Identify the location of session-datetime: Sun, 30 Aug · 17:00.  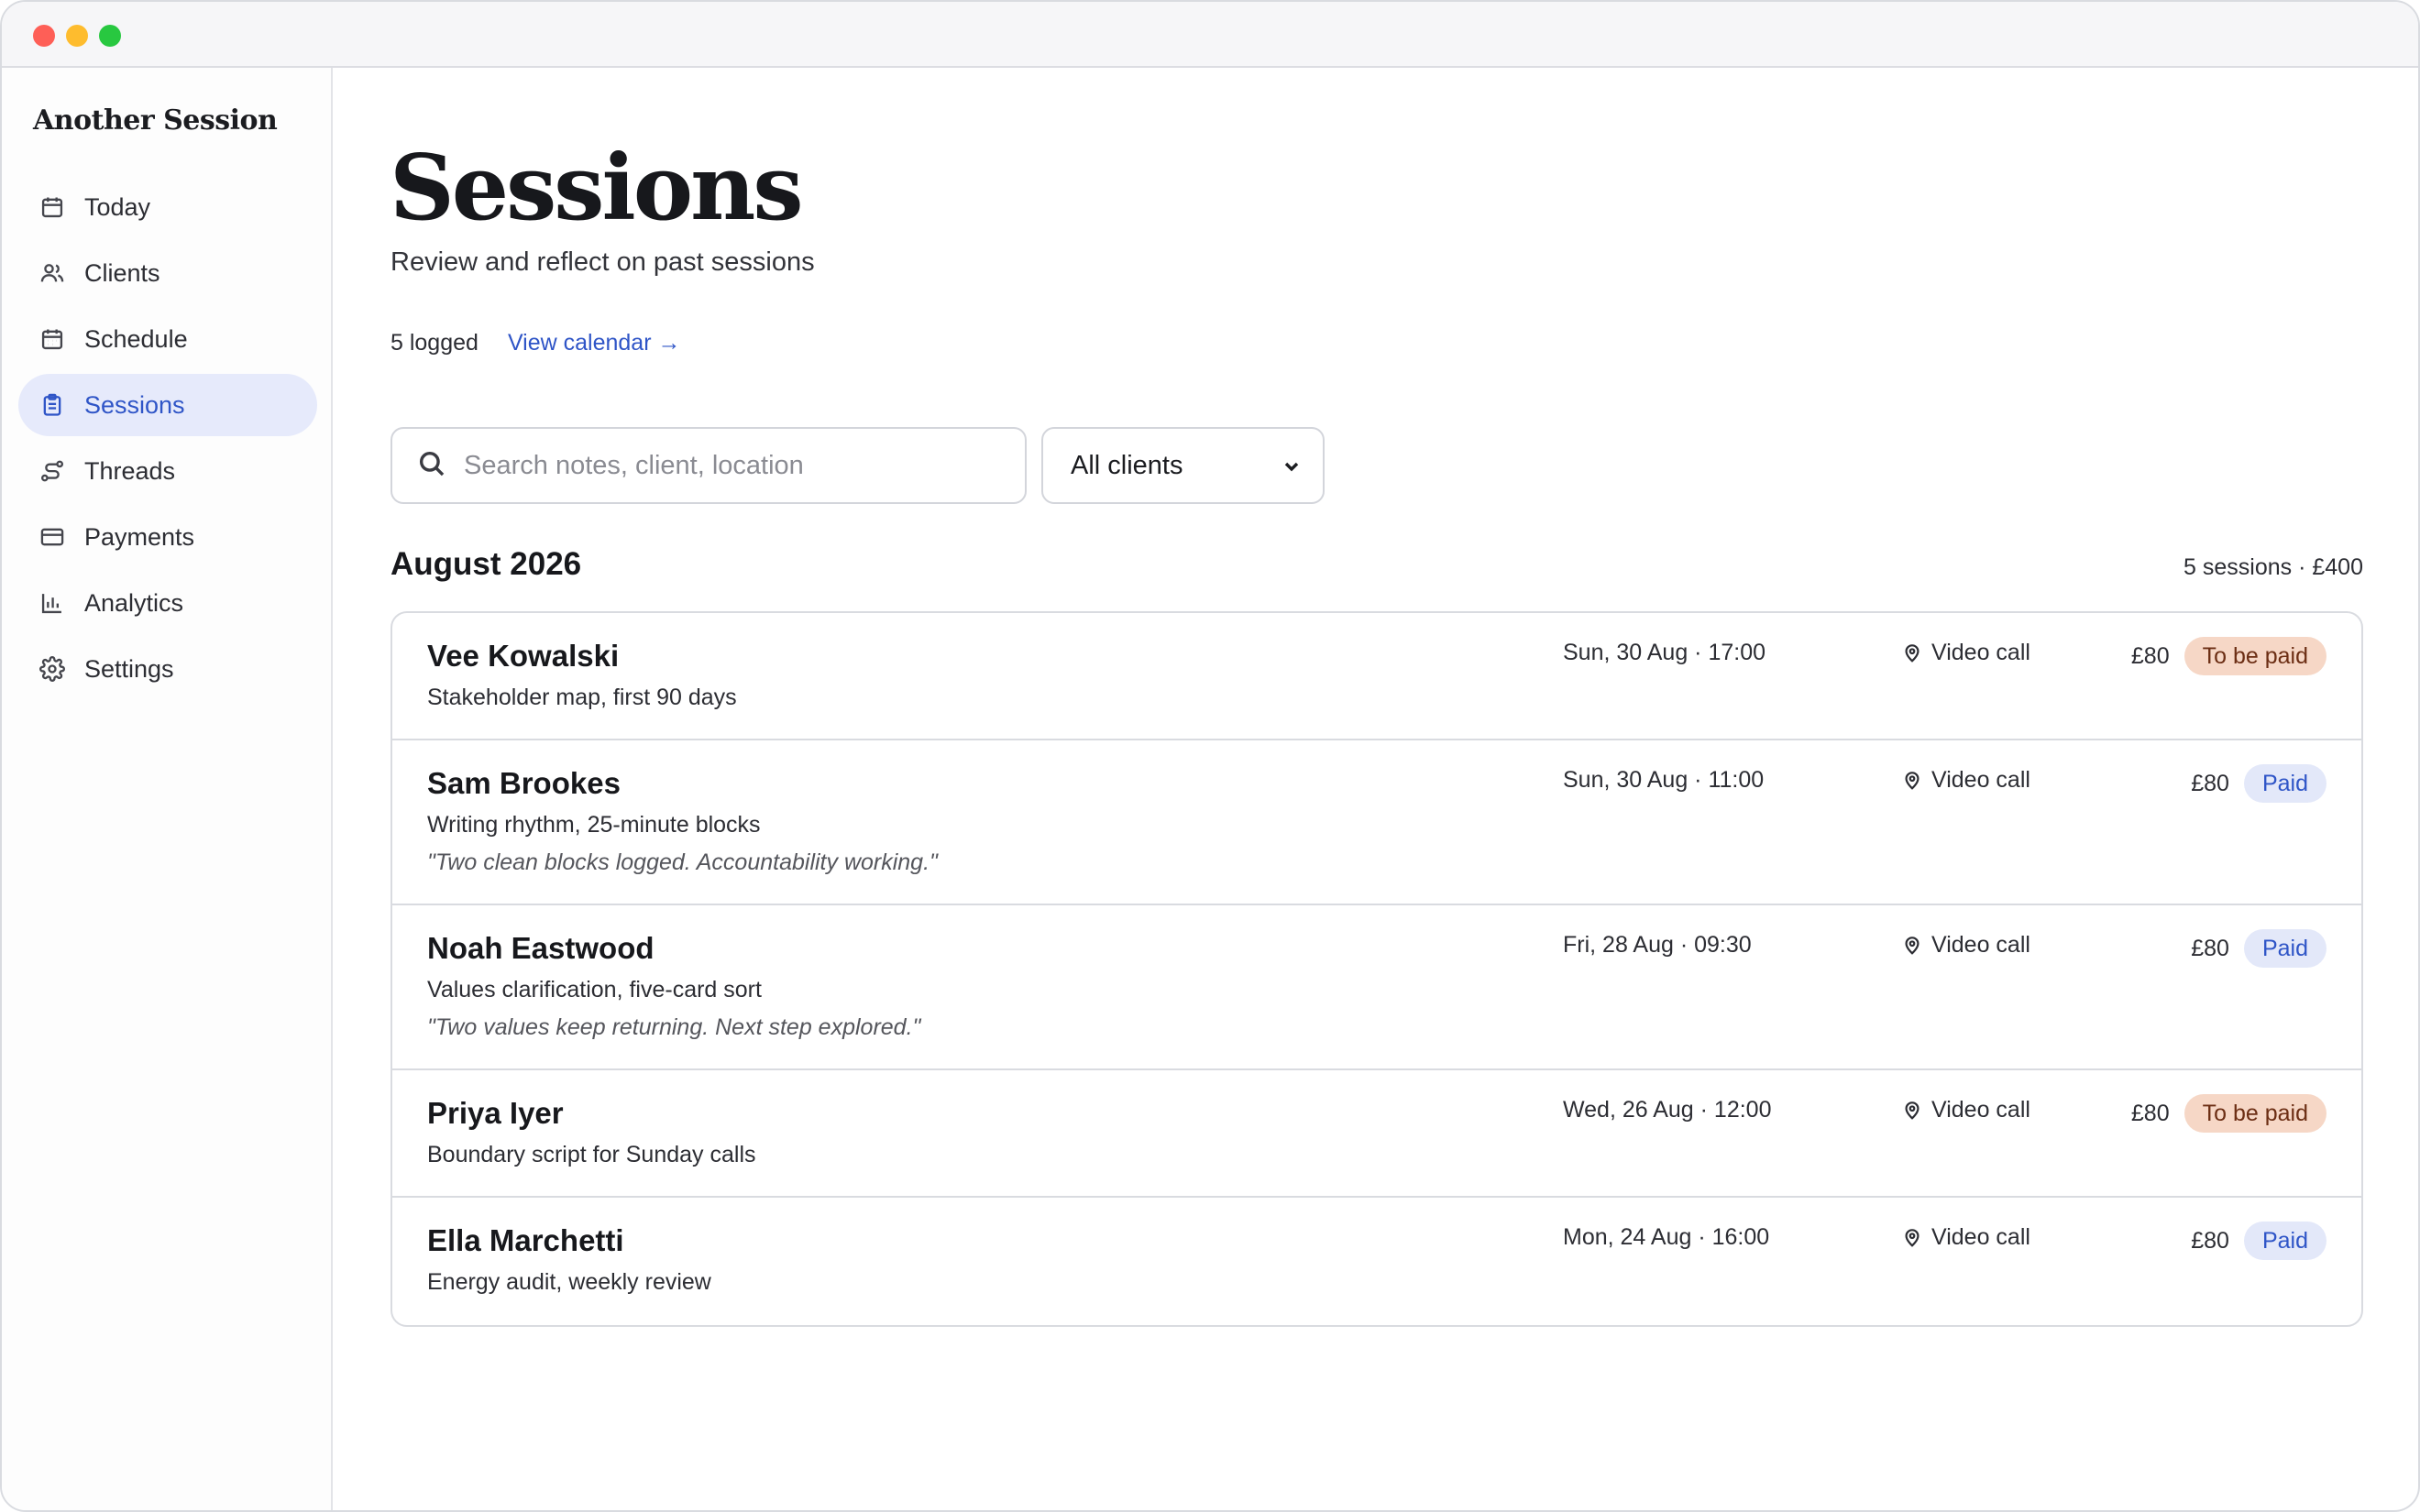
(1664, 652).